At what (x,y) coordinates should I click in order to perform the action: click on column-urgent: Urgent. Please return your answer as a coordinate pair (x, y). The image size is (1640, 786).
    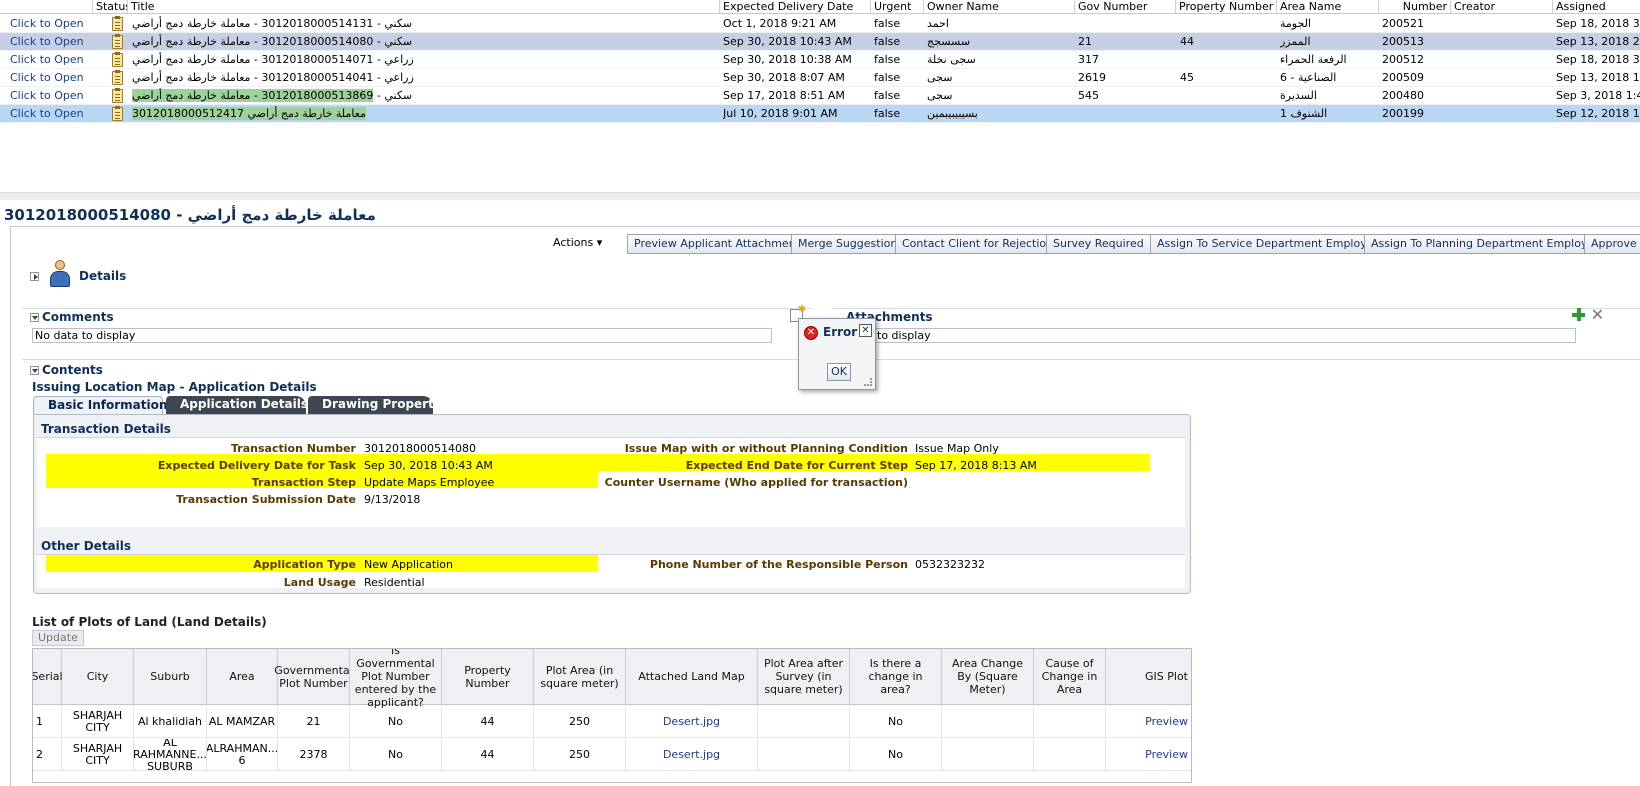
    Looking at the image, I should click on (896, 7).